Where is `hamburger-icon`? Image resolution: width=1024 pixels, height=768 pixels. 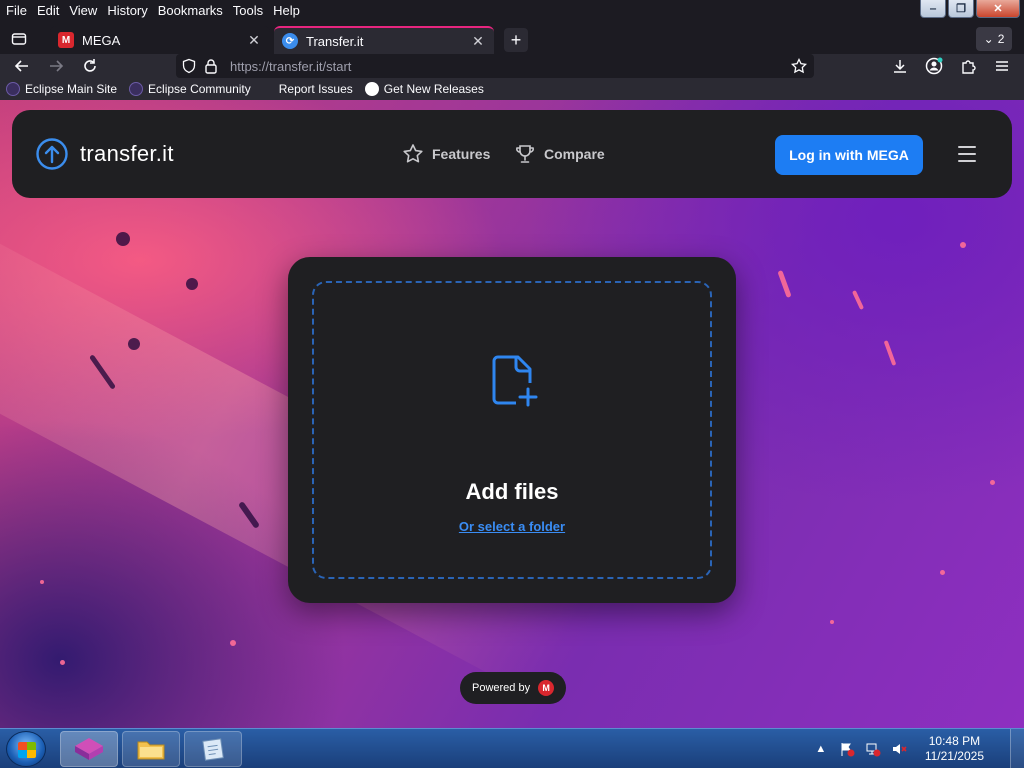
hamburger-icon is located at coordinates (1002, 66).